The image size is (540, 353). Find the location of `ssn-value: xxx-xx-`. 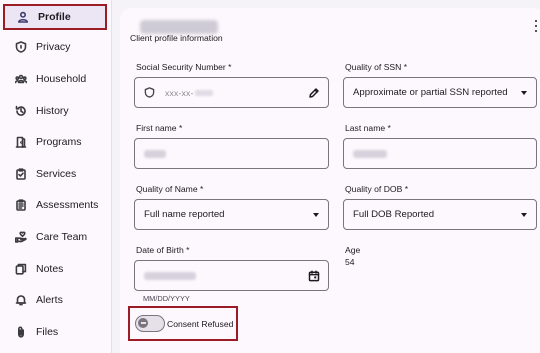

ssn-value: xxx-xx- is located at coordinates (179, 92).